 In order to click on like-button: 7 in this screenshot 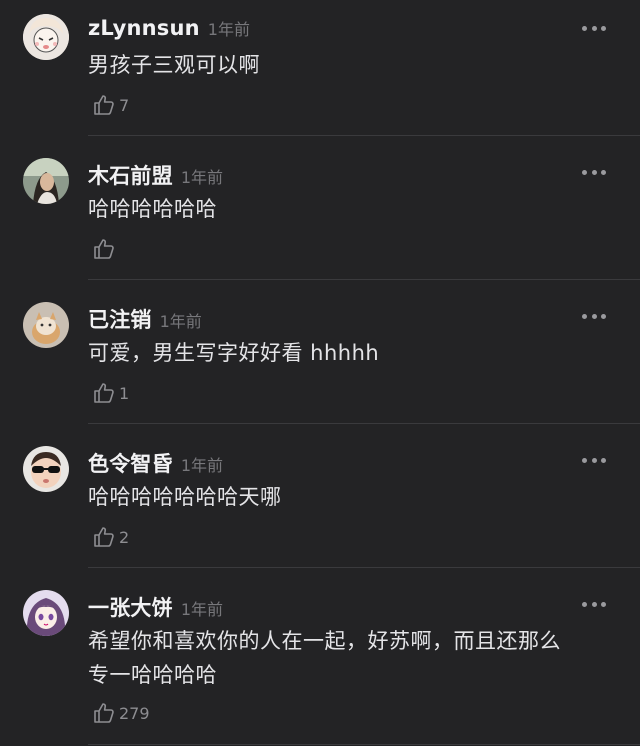, I will do `click(110, 105)`.